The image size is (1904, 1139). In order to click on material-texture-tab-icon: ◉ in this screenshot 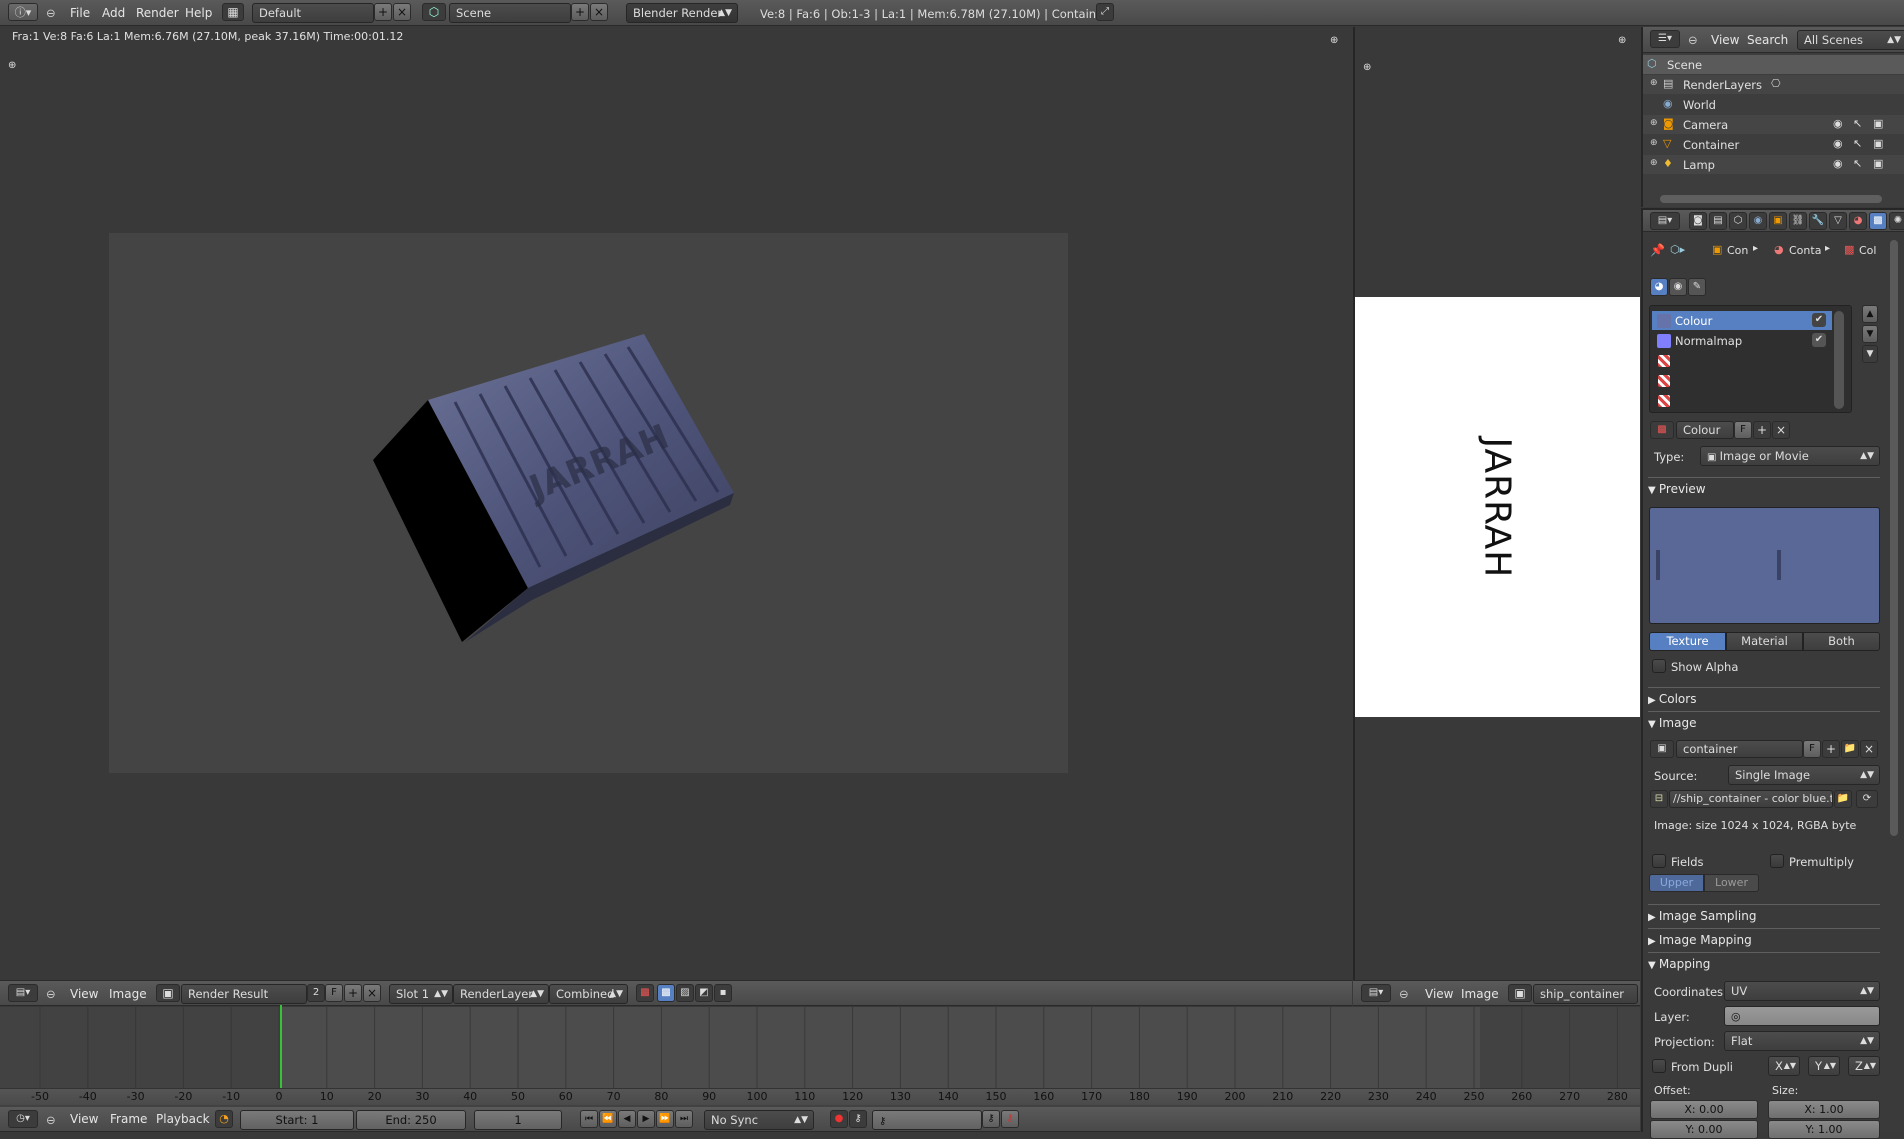, I will do `click(1678, 287)`.